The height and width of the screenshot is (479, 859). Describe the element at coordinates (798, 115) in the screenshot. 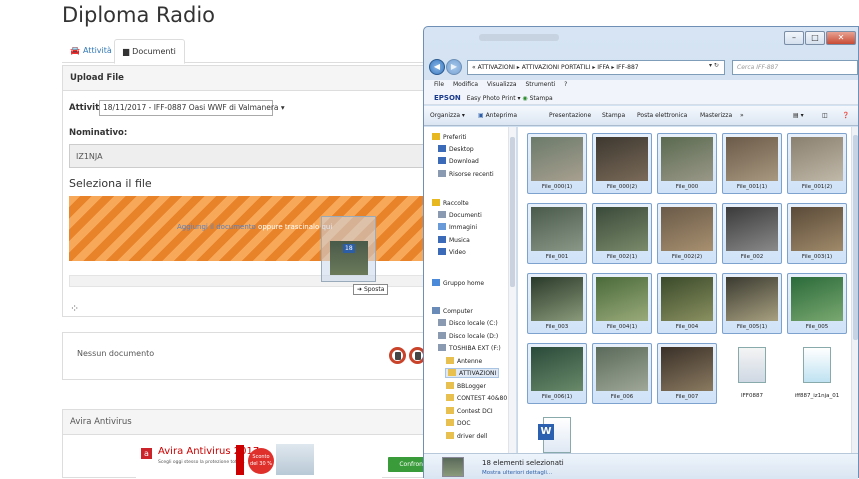

I see `view-icon: ▤ ▾` at that location.